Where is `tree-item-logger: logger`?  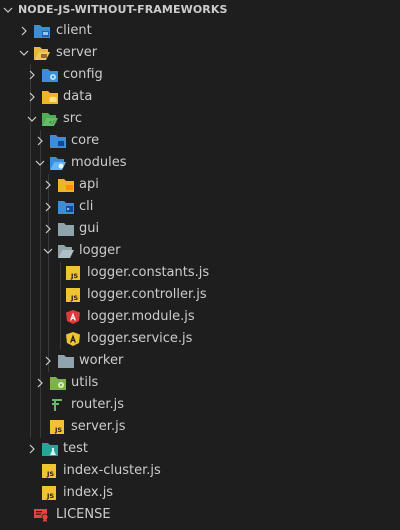 tree-item-logger: logger is located at coordinates (200, 251).